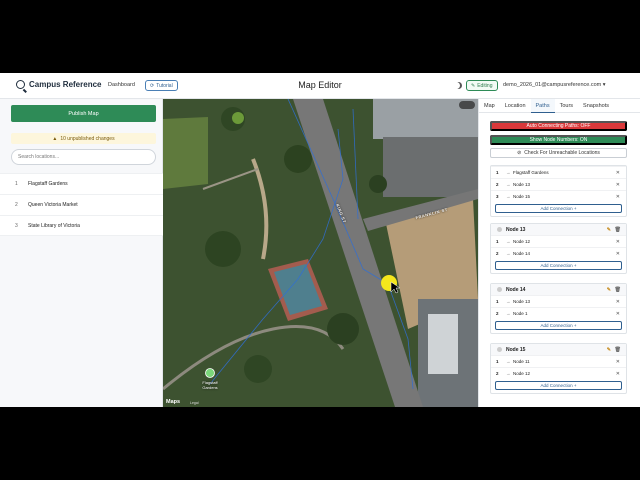 The height and width of the screenshot is (480, 640). I want to click on user-menu: demo_2026_01@campusreference.com ▾, so click(554, 85).